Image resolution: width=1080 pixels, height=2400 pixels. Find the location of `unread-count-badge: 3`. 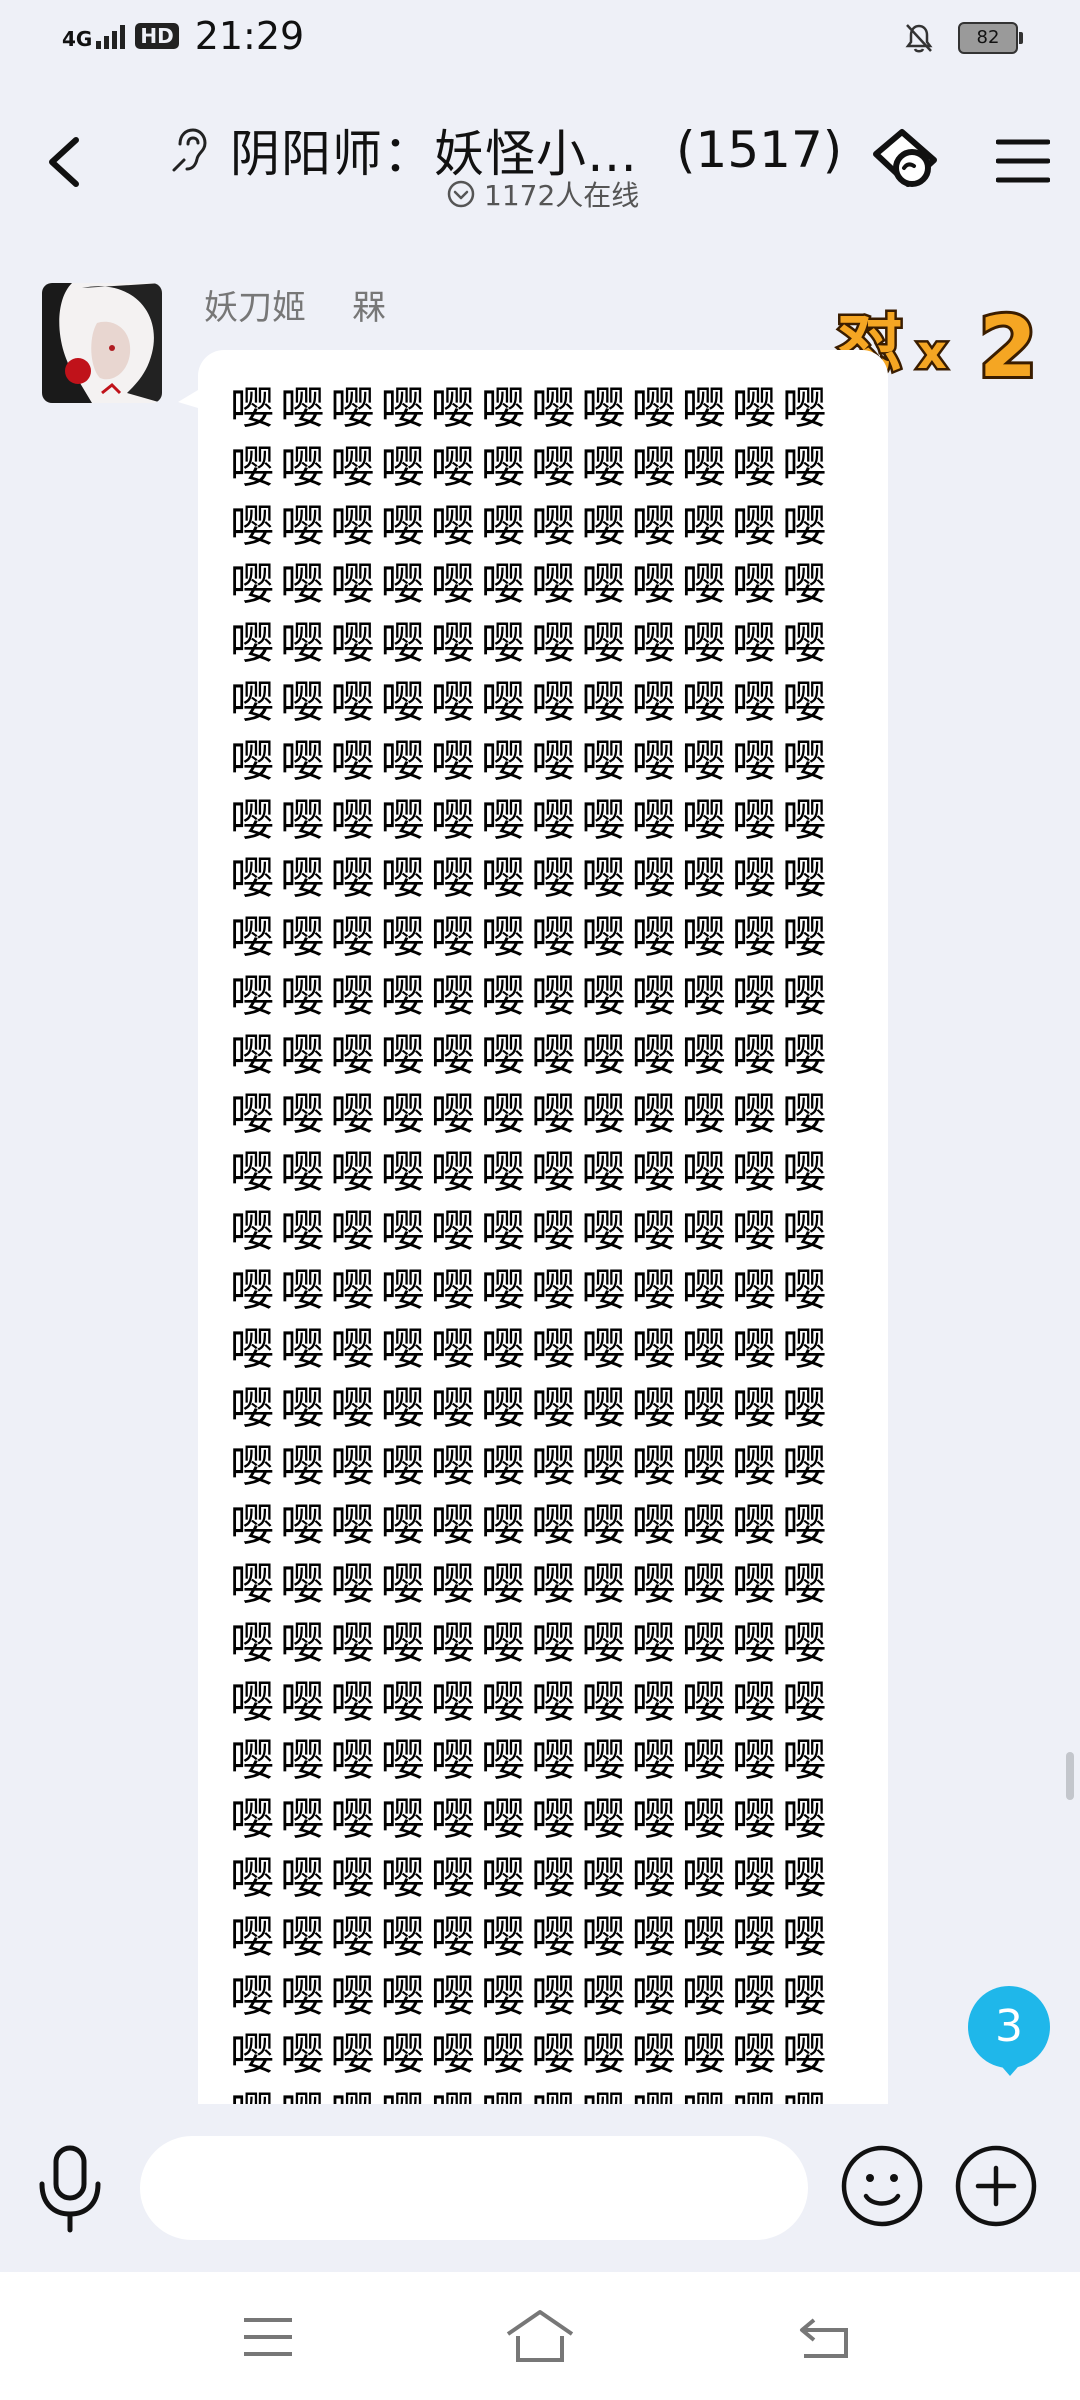

unread-count-badge: 3 is located at coordinates (1009, 2027).